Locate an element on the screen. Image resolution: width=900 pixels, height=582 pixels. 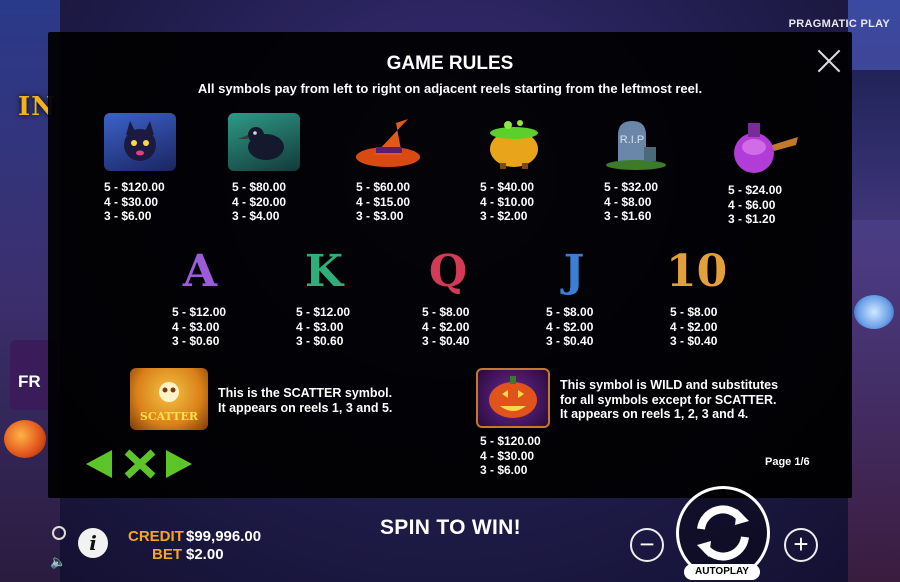
pay-line: 4 - $6.00 is located at coordinates (752, 204).